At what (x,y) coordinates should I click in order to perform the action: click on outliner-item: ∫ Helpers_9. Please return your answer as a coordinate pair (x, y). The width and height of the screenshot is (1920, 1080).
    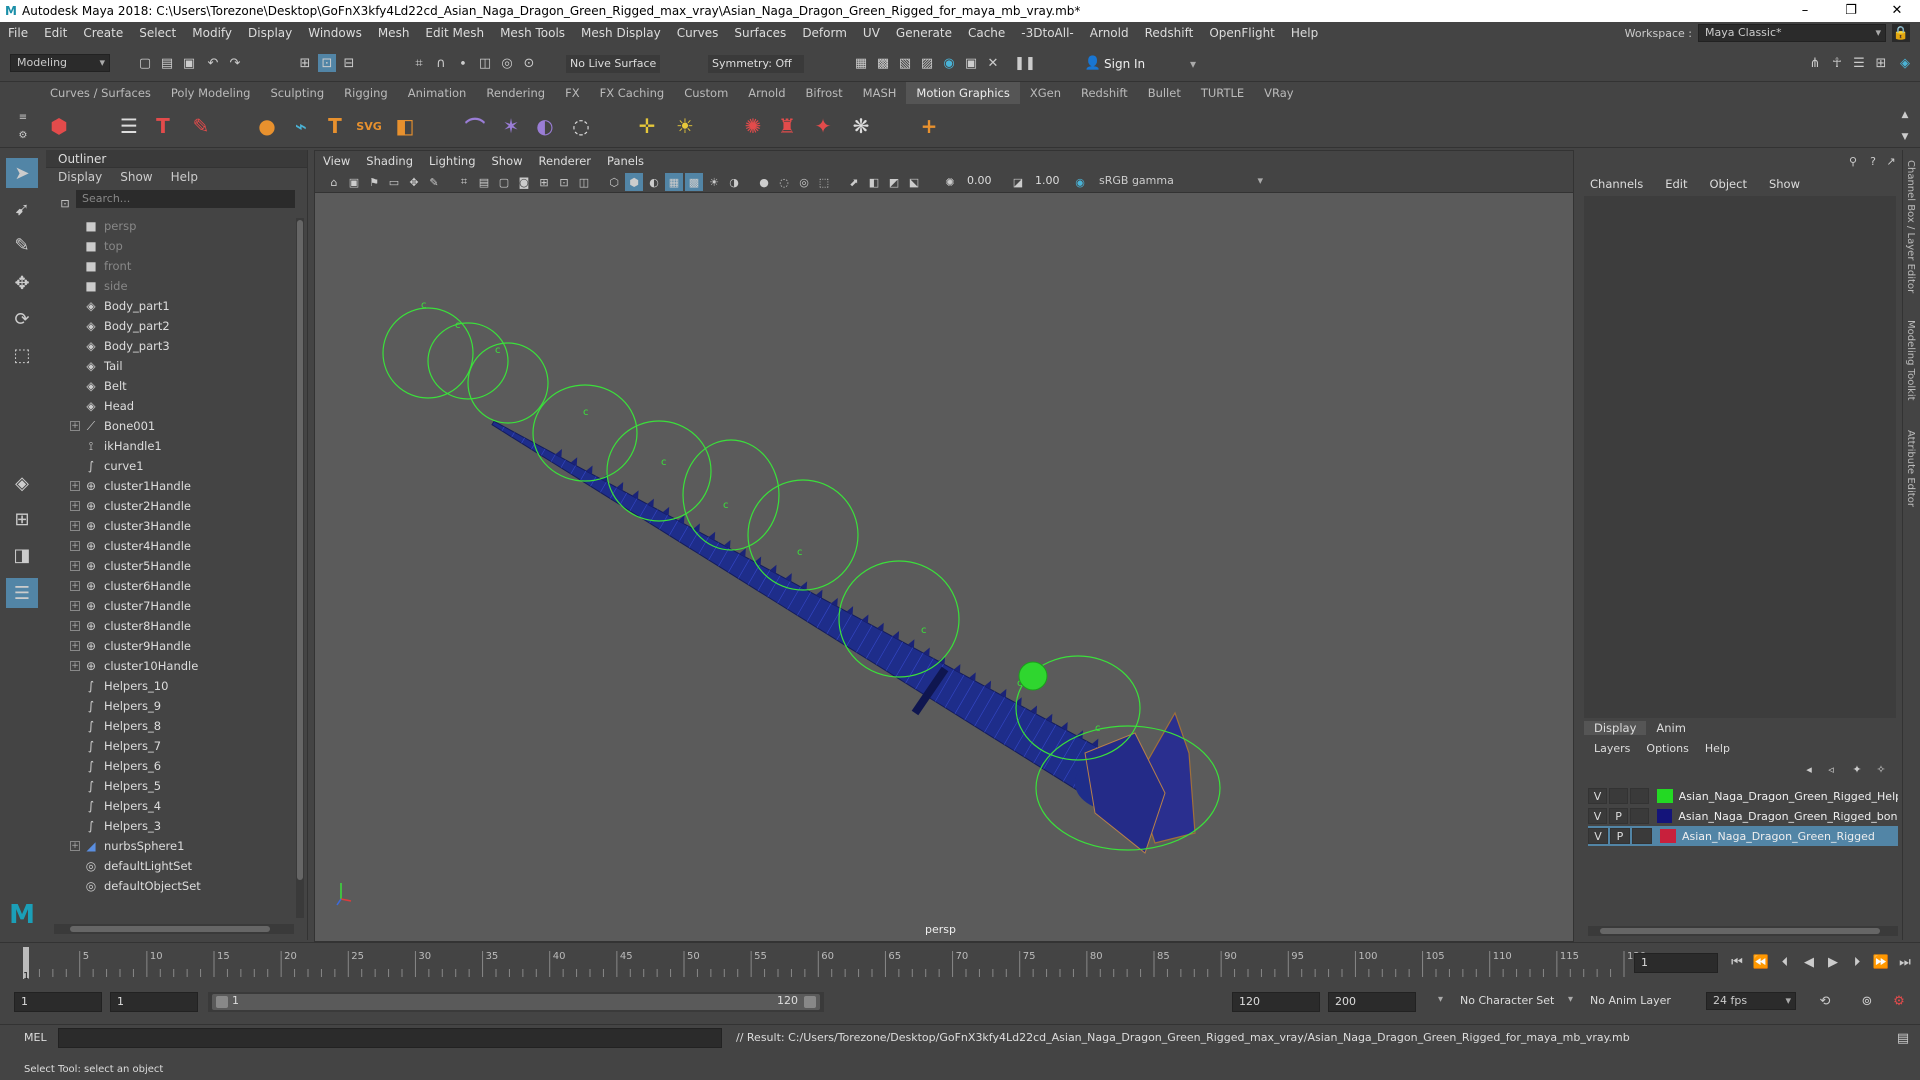
    Looking at the image, I should click on (171, 706).